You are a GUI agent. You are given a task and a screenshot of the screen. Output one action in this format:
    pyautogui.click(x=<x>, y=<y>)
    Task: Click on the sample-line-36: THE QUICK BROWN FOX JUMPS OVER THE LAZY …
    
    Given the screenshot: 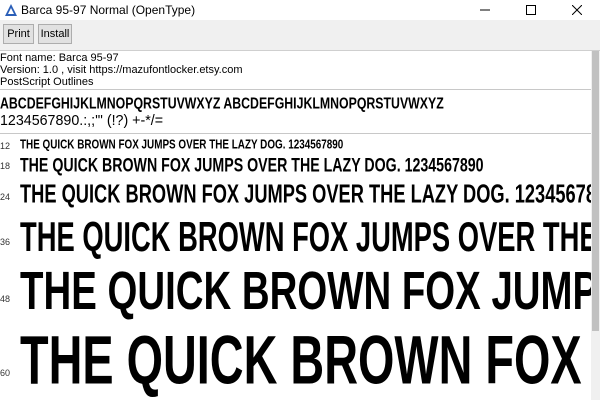 What is the action you would take?
    pyautogui.click(x=305, y=237)
    